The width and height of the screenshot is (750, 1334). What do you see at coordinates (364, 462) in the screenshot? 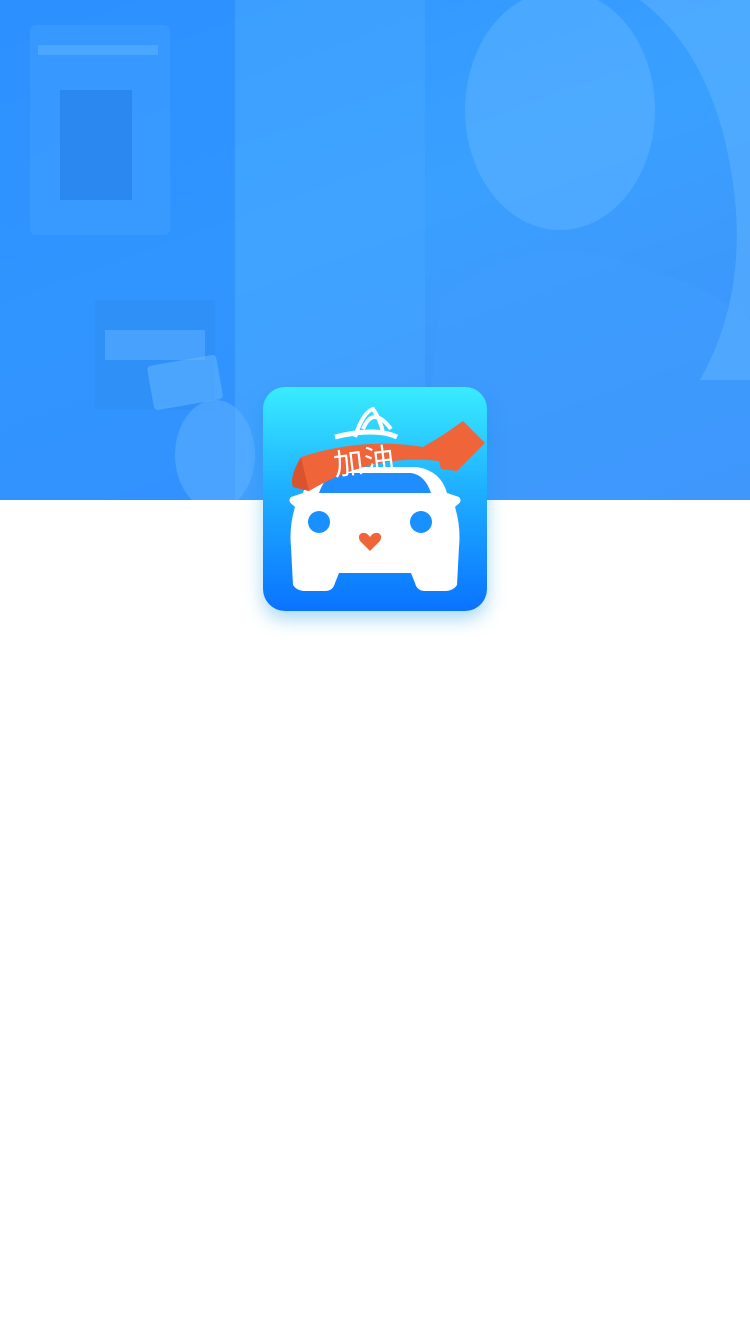
I see `app-logo-text: 加油` at bounding box center [364, 462].